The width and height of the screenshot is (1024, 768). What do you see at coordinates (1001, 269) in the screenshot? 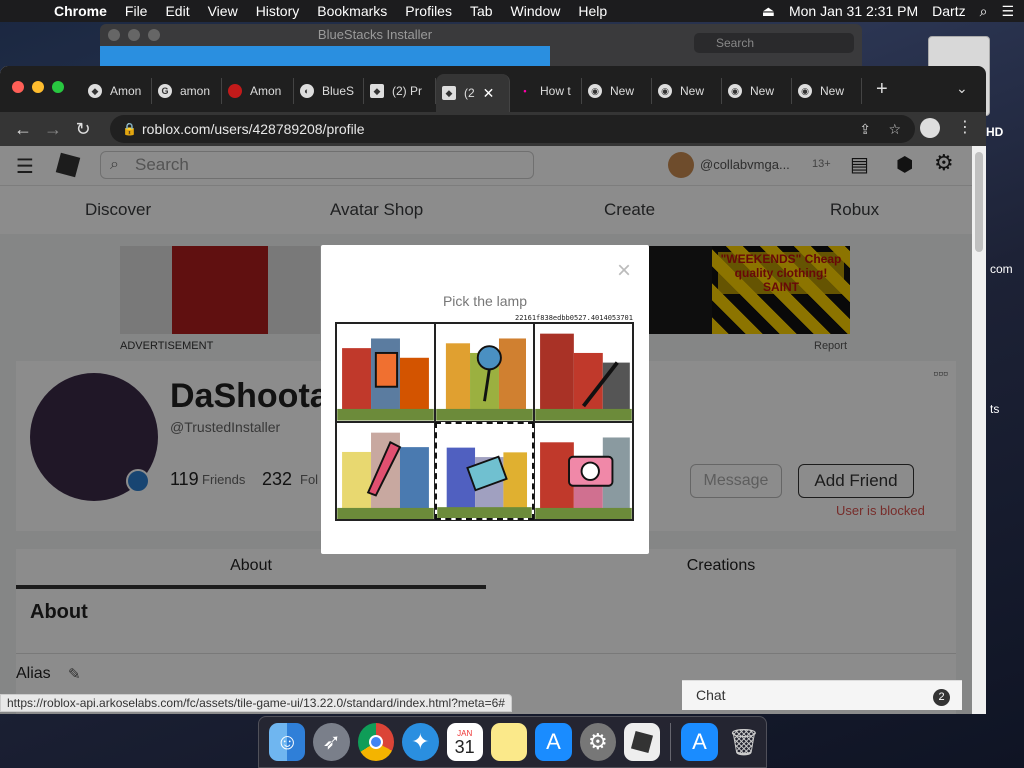
I see `desktop-label-com: com` at bounding box center [1001, 269].